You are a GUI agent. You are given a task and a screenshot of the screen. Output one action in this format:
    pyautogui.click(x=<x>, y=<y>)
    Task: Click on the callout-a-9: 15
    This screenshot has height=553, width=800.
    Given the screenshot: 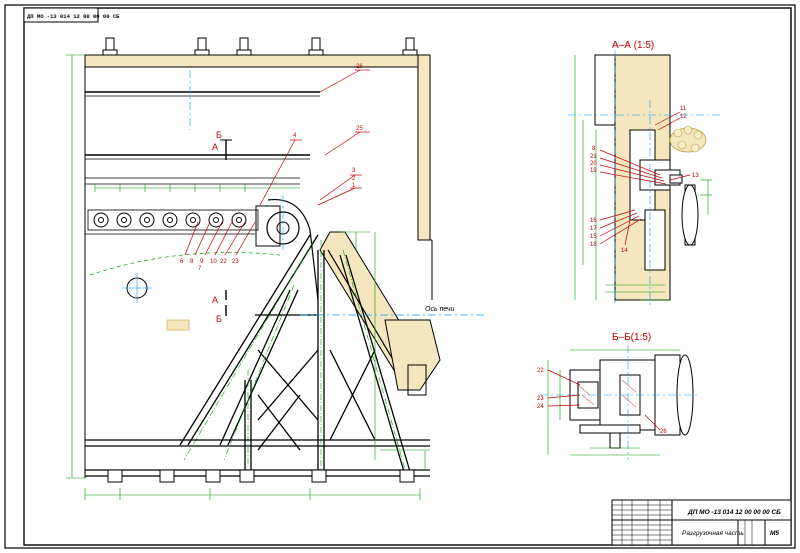 What is the action you would take?
    pyautogui.click(x=593, y=237)
    